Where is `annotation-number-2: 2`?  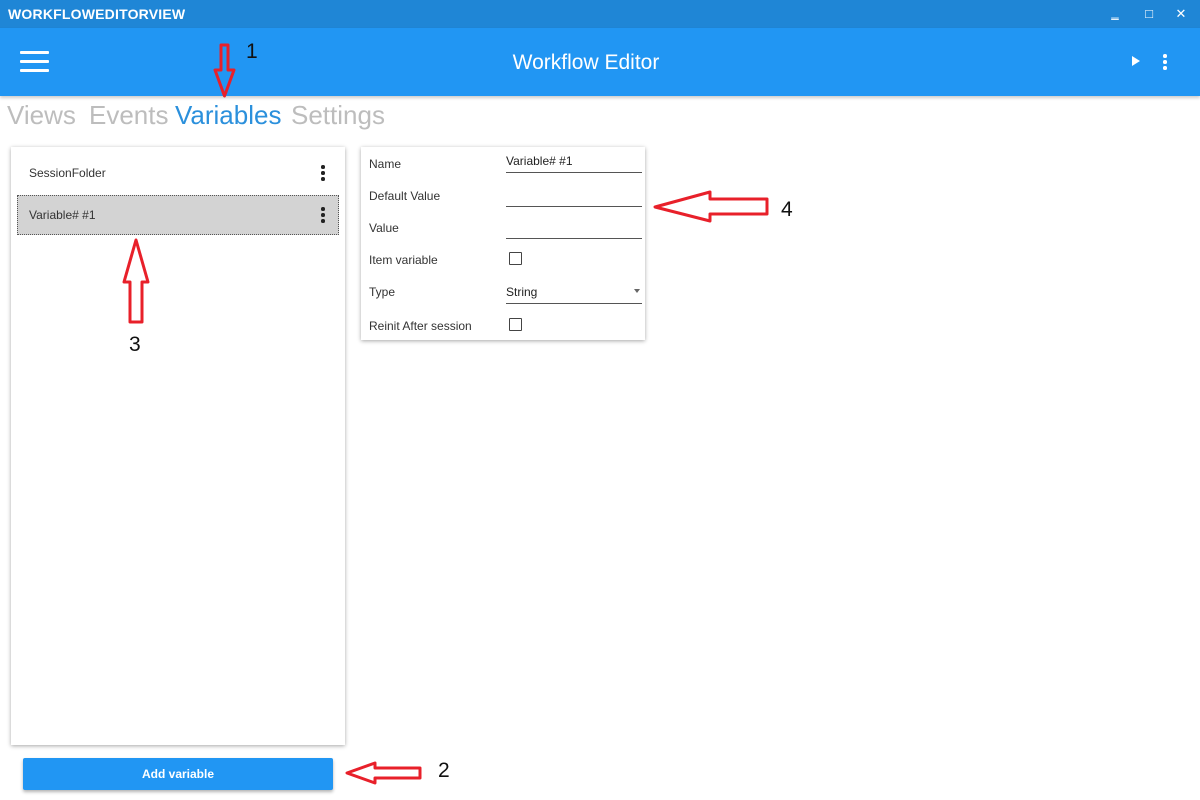 annotation-number-2: 2 is located at coordinates (444, 770).